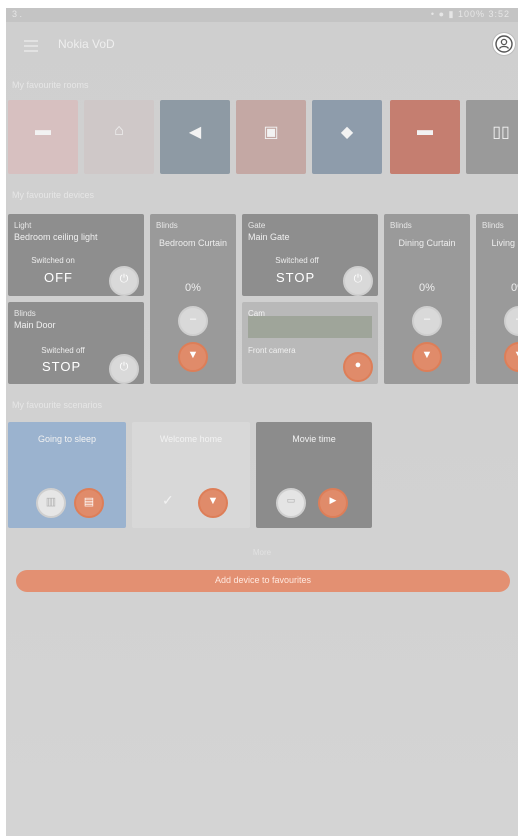 The height and width of the screenshot is (836, 518). I want to click on status-right: • ● ▮ 100% 3:52, so click(470, 14).